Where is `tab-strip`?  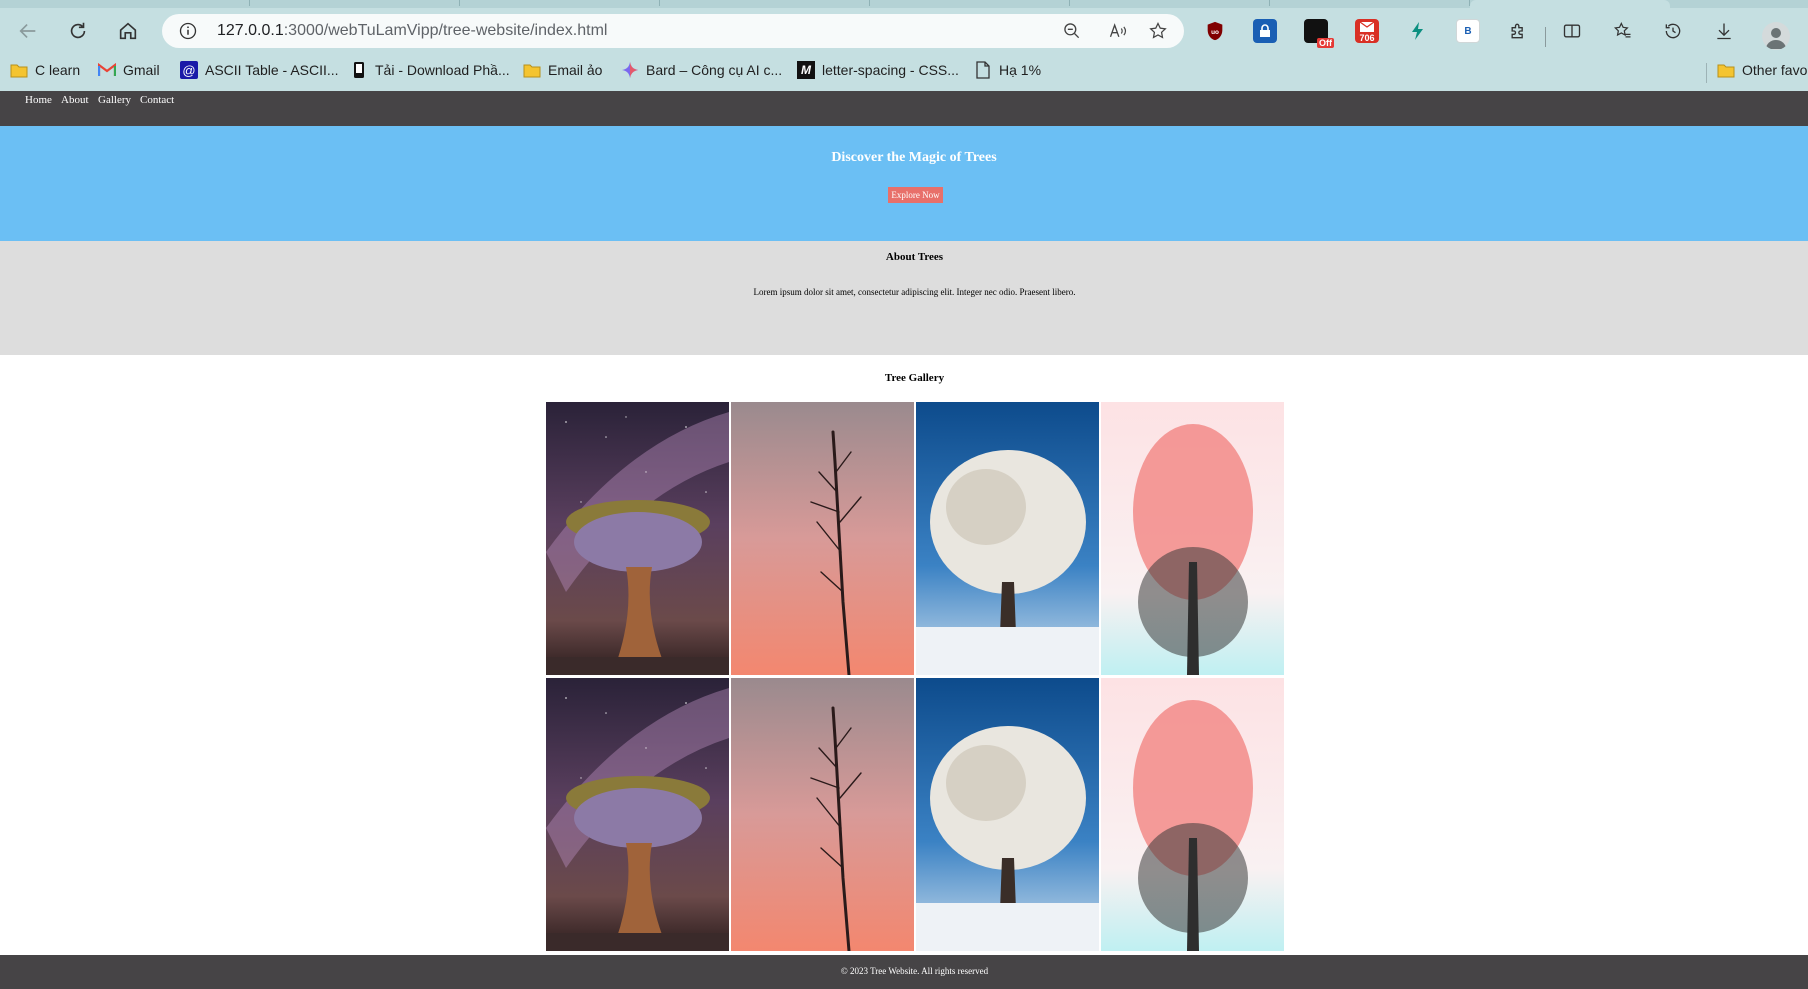 tab-strip is located at coordinates (904, 4).